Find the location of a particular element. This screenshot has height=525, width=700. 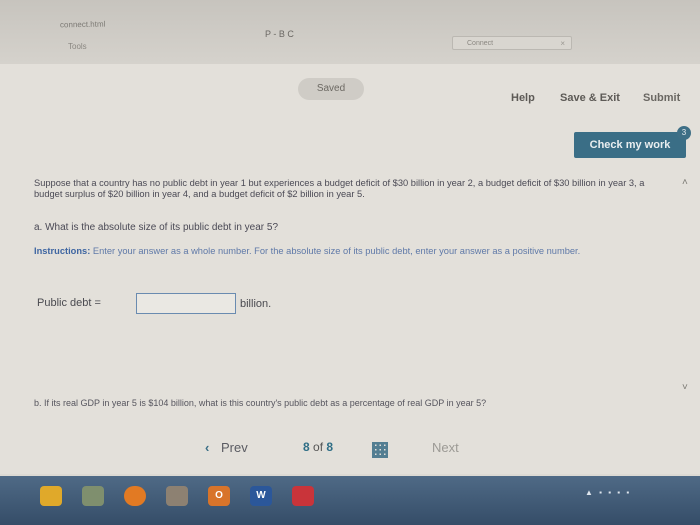

next-button: Next is located at coordinates (445, 451).